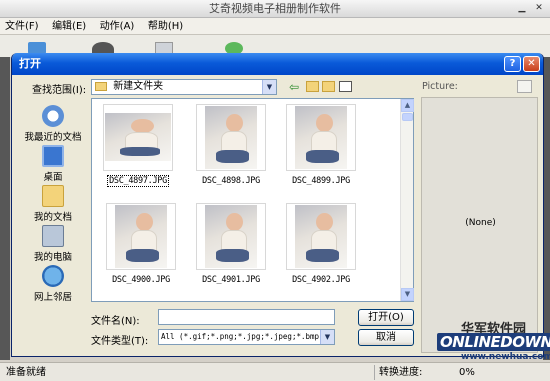 The width and height of the screenshot is (550, 381). Describe the element at coordinates (398, 372) in the screenshot. I see `progress-label: 转换进度:` at that location.